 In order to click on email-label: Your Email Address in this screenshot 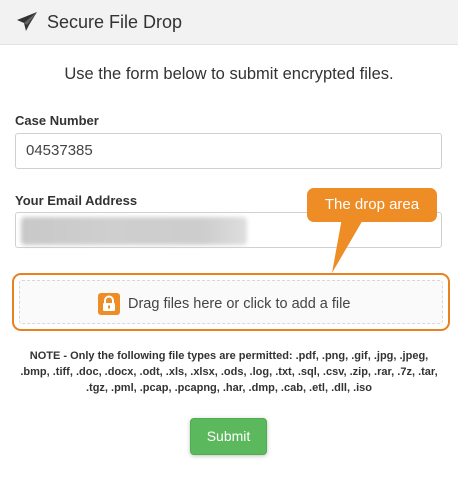, I will do `click(76, 200)`.